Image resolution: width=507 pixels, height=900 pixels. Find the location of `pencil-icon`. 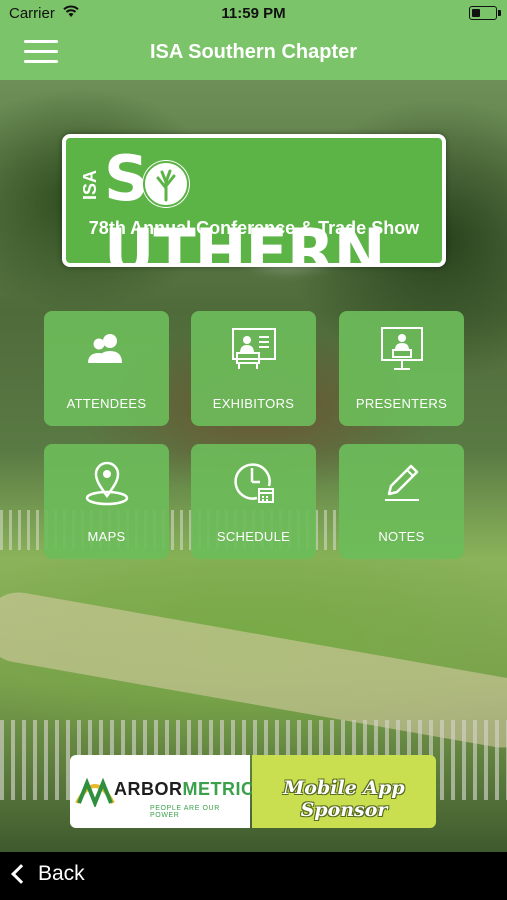

pencil-icon is located at coordinates (401, 483).